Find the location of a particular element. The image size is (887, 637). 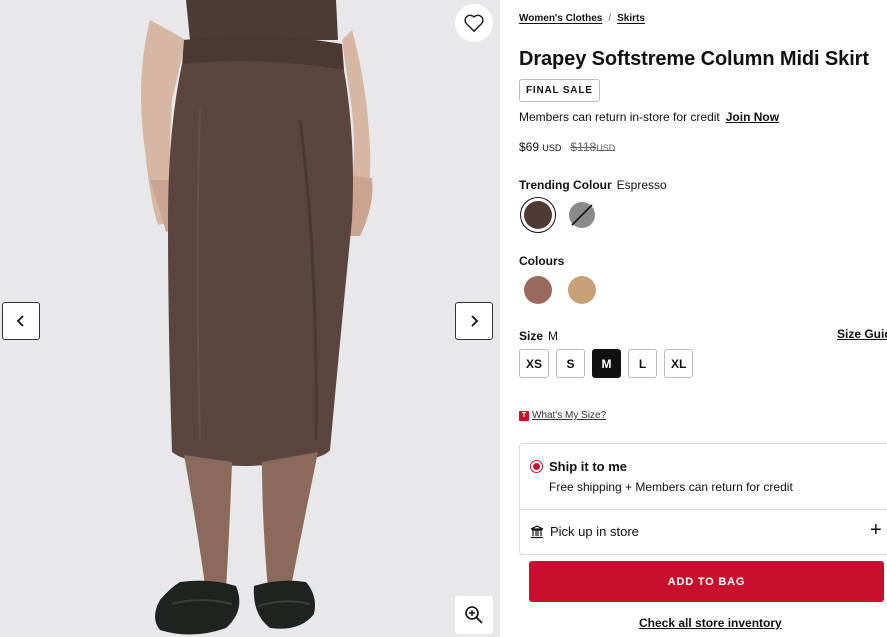

size-option-s: S is located at coordinates (571, 363).